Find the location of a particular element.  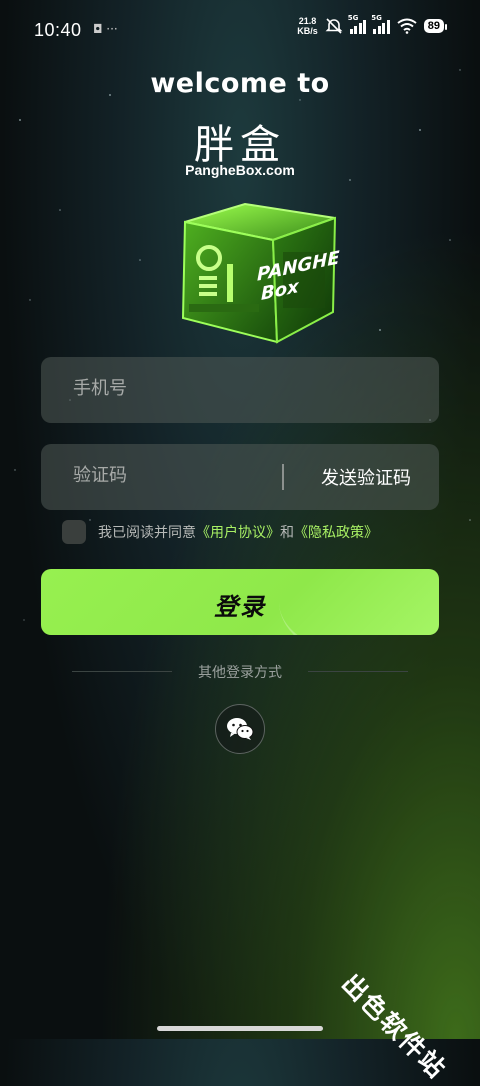

status-bar: 10:40 ◘ ··· 21.8 KB/s 5G 5G 89 is located at coordinates (240, 29).